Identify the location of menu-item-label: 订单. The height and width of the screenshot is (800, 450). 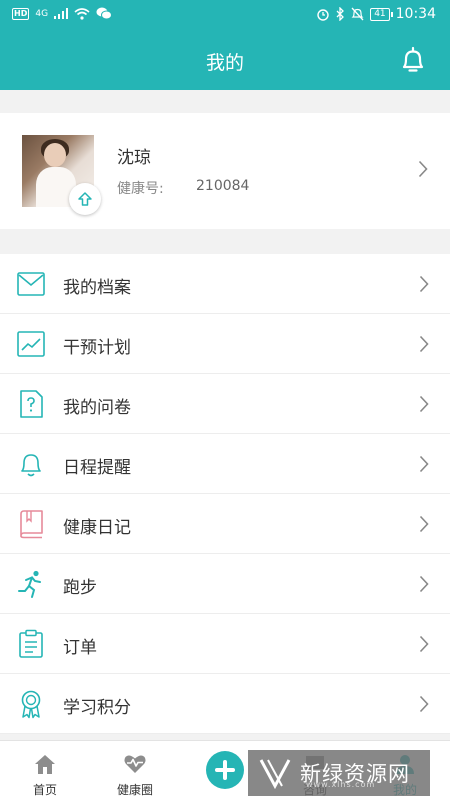
(80, 648).